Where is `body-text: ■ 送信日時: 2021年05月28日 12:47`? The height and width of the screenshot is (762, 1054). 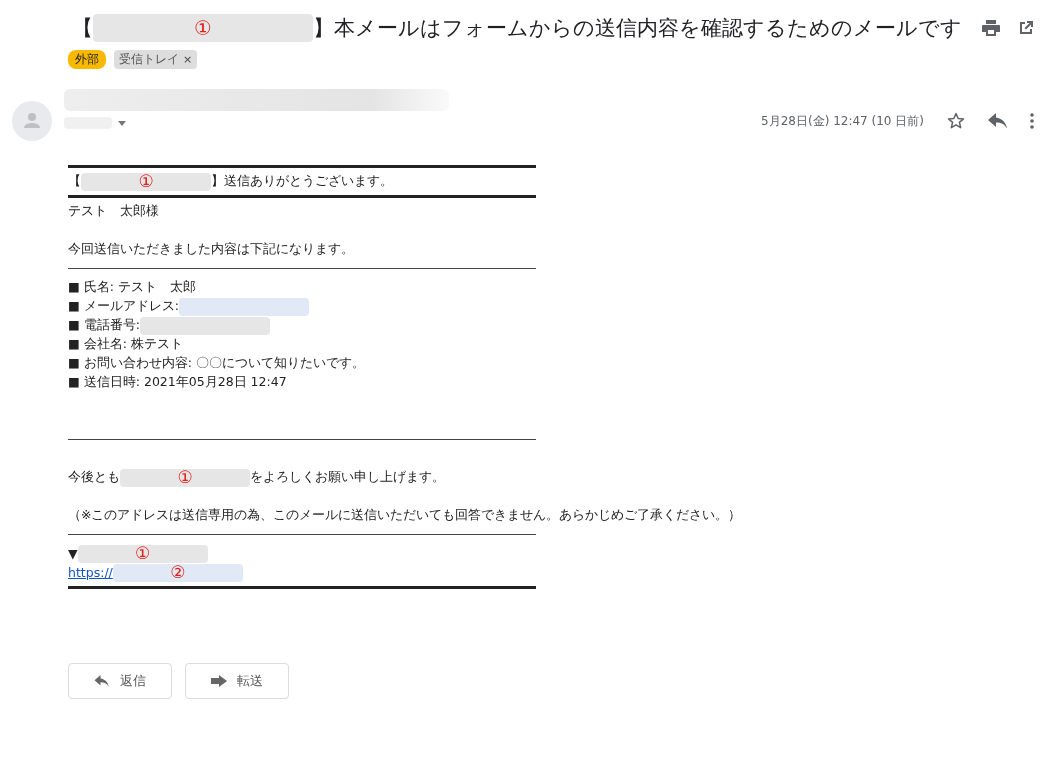
body-text: ■ 送信日時: 2021年05月28日 12:47 is located at coordinates (177, 382).